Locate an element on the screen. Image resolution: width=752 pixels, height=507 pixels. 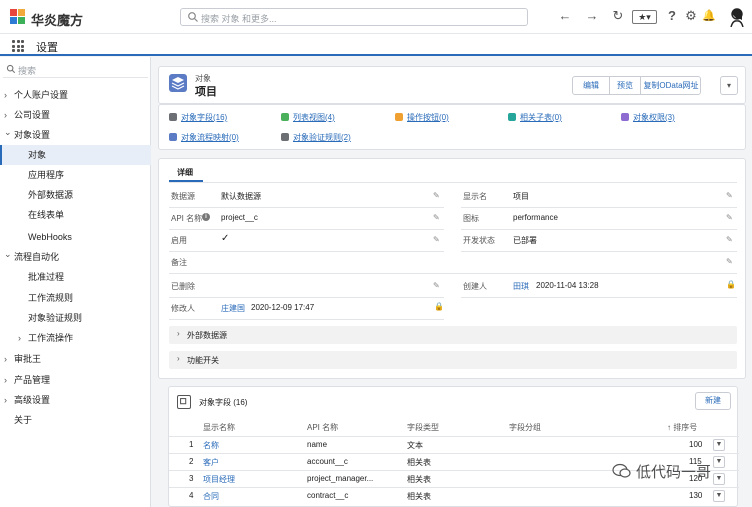
gear-icon: ⚙ is located at coordinates (691, 16).